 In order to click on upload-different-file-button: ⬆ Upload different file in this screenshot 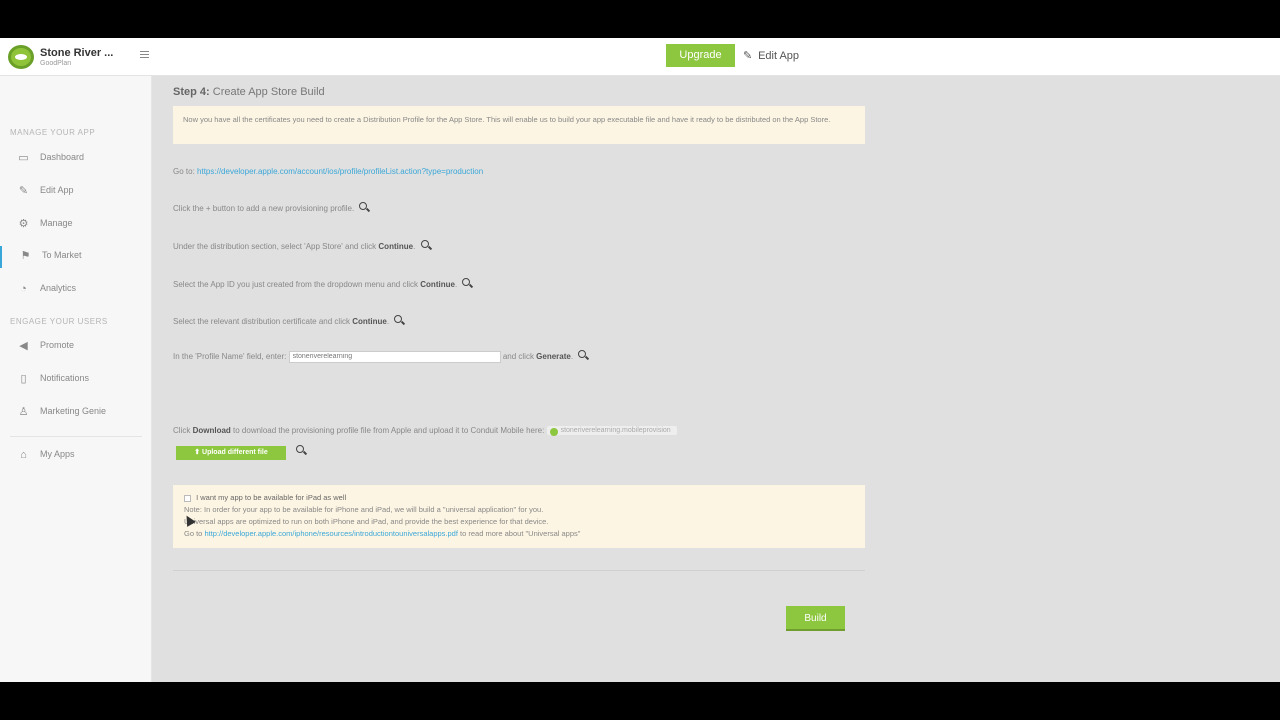, I will do `click(231, 453)`.